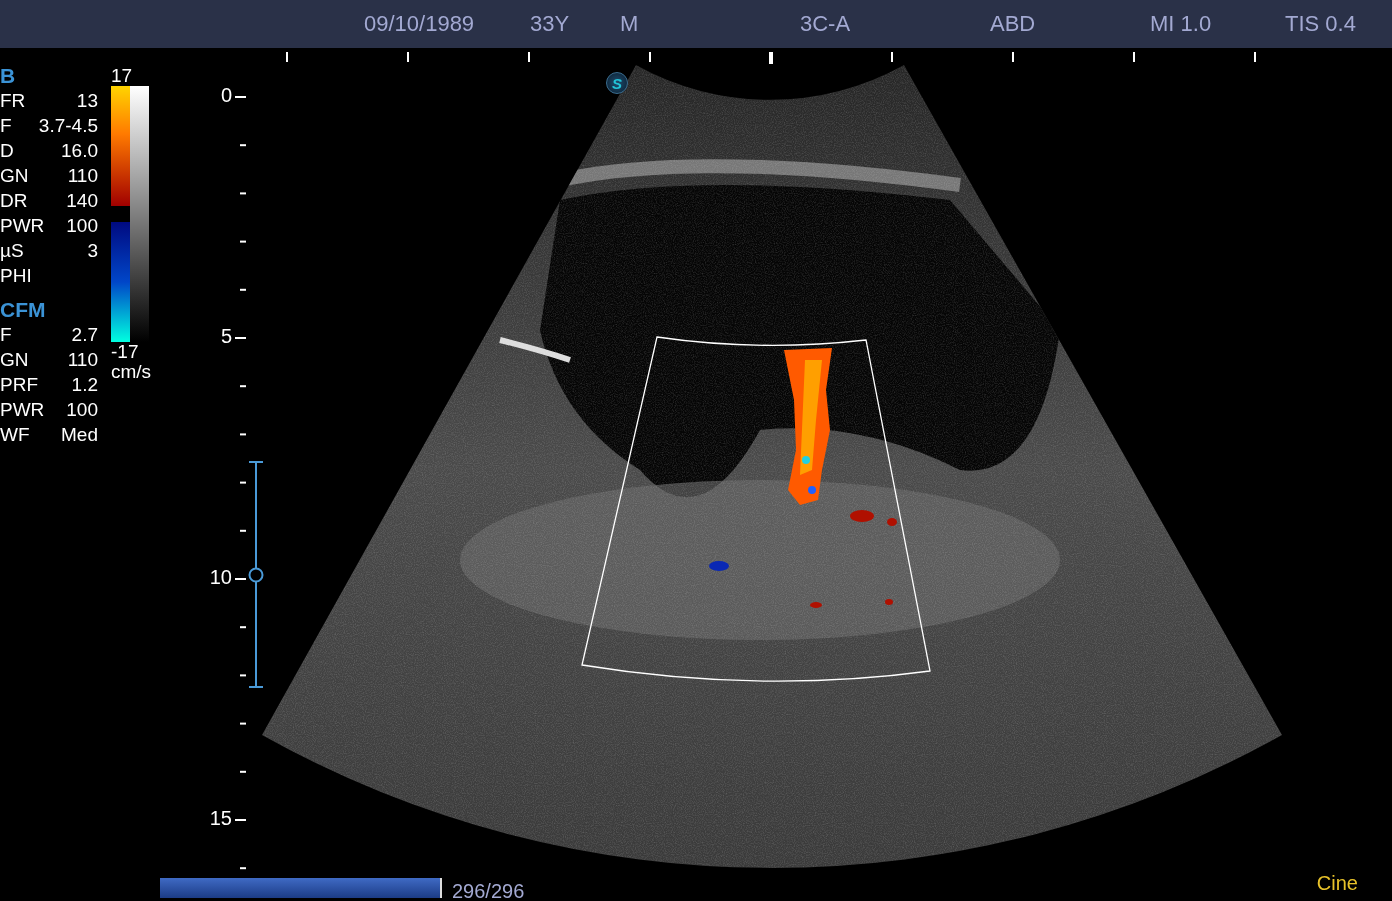  What do you see at coordinates (132, 372) in the screenshot?
I see `velocity-unit: cm/s` at bounding box center [132, 372].